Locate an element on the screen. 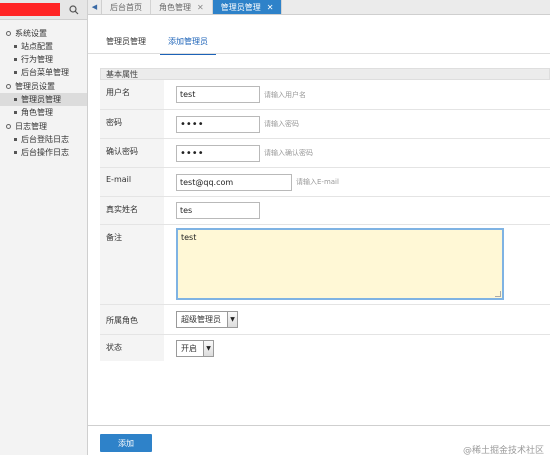 This screenshot has height=455, width=550. sidebar-item-admin-manage: 管理员管理 is located at coordinates (43, 99).